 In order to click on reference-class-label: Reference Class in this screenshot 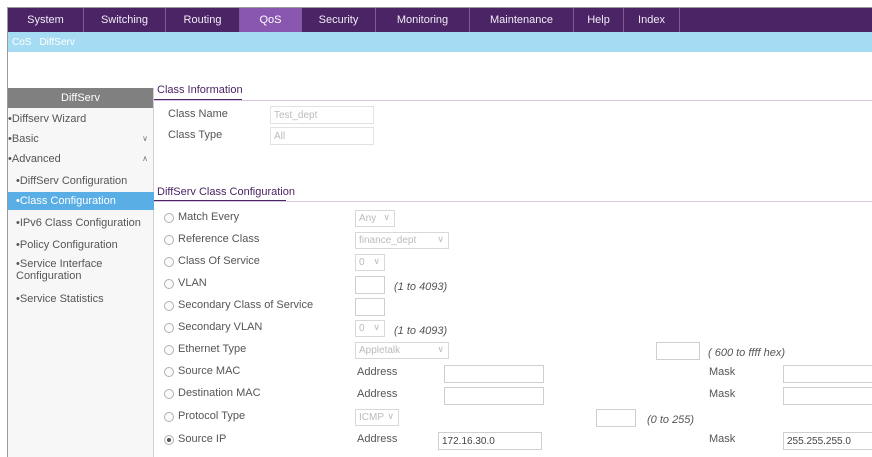, I will do `click(219, 239)`.